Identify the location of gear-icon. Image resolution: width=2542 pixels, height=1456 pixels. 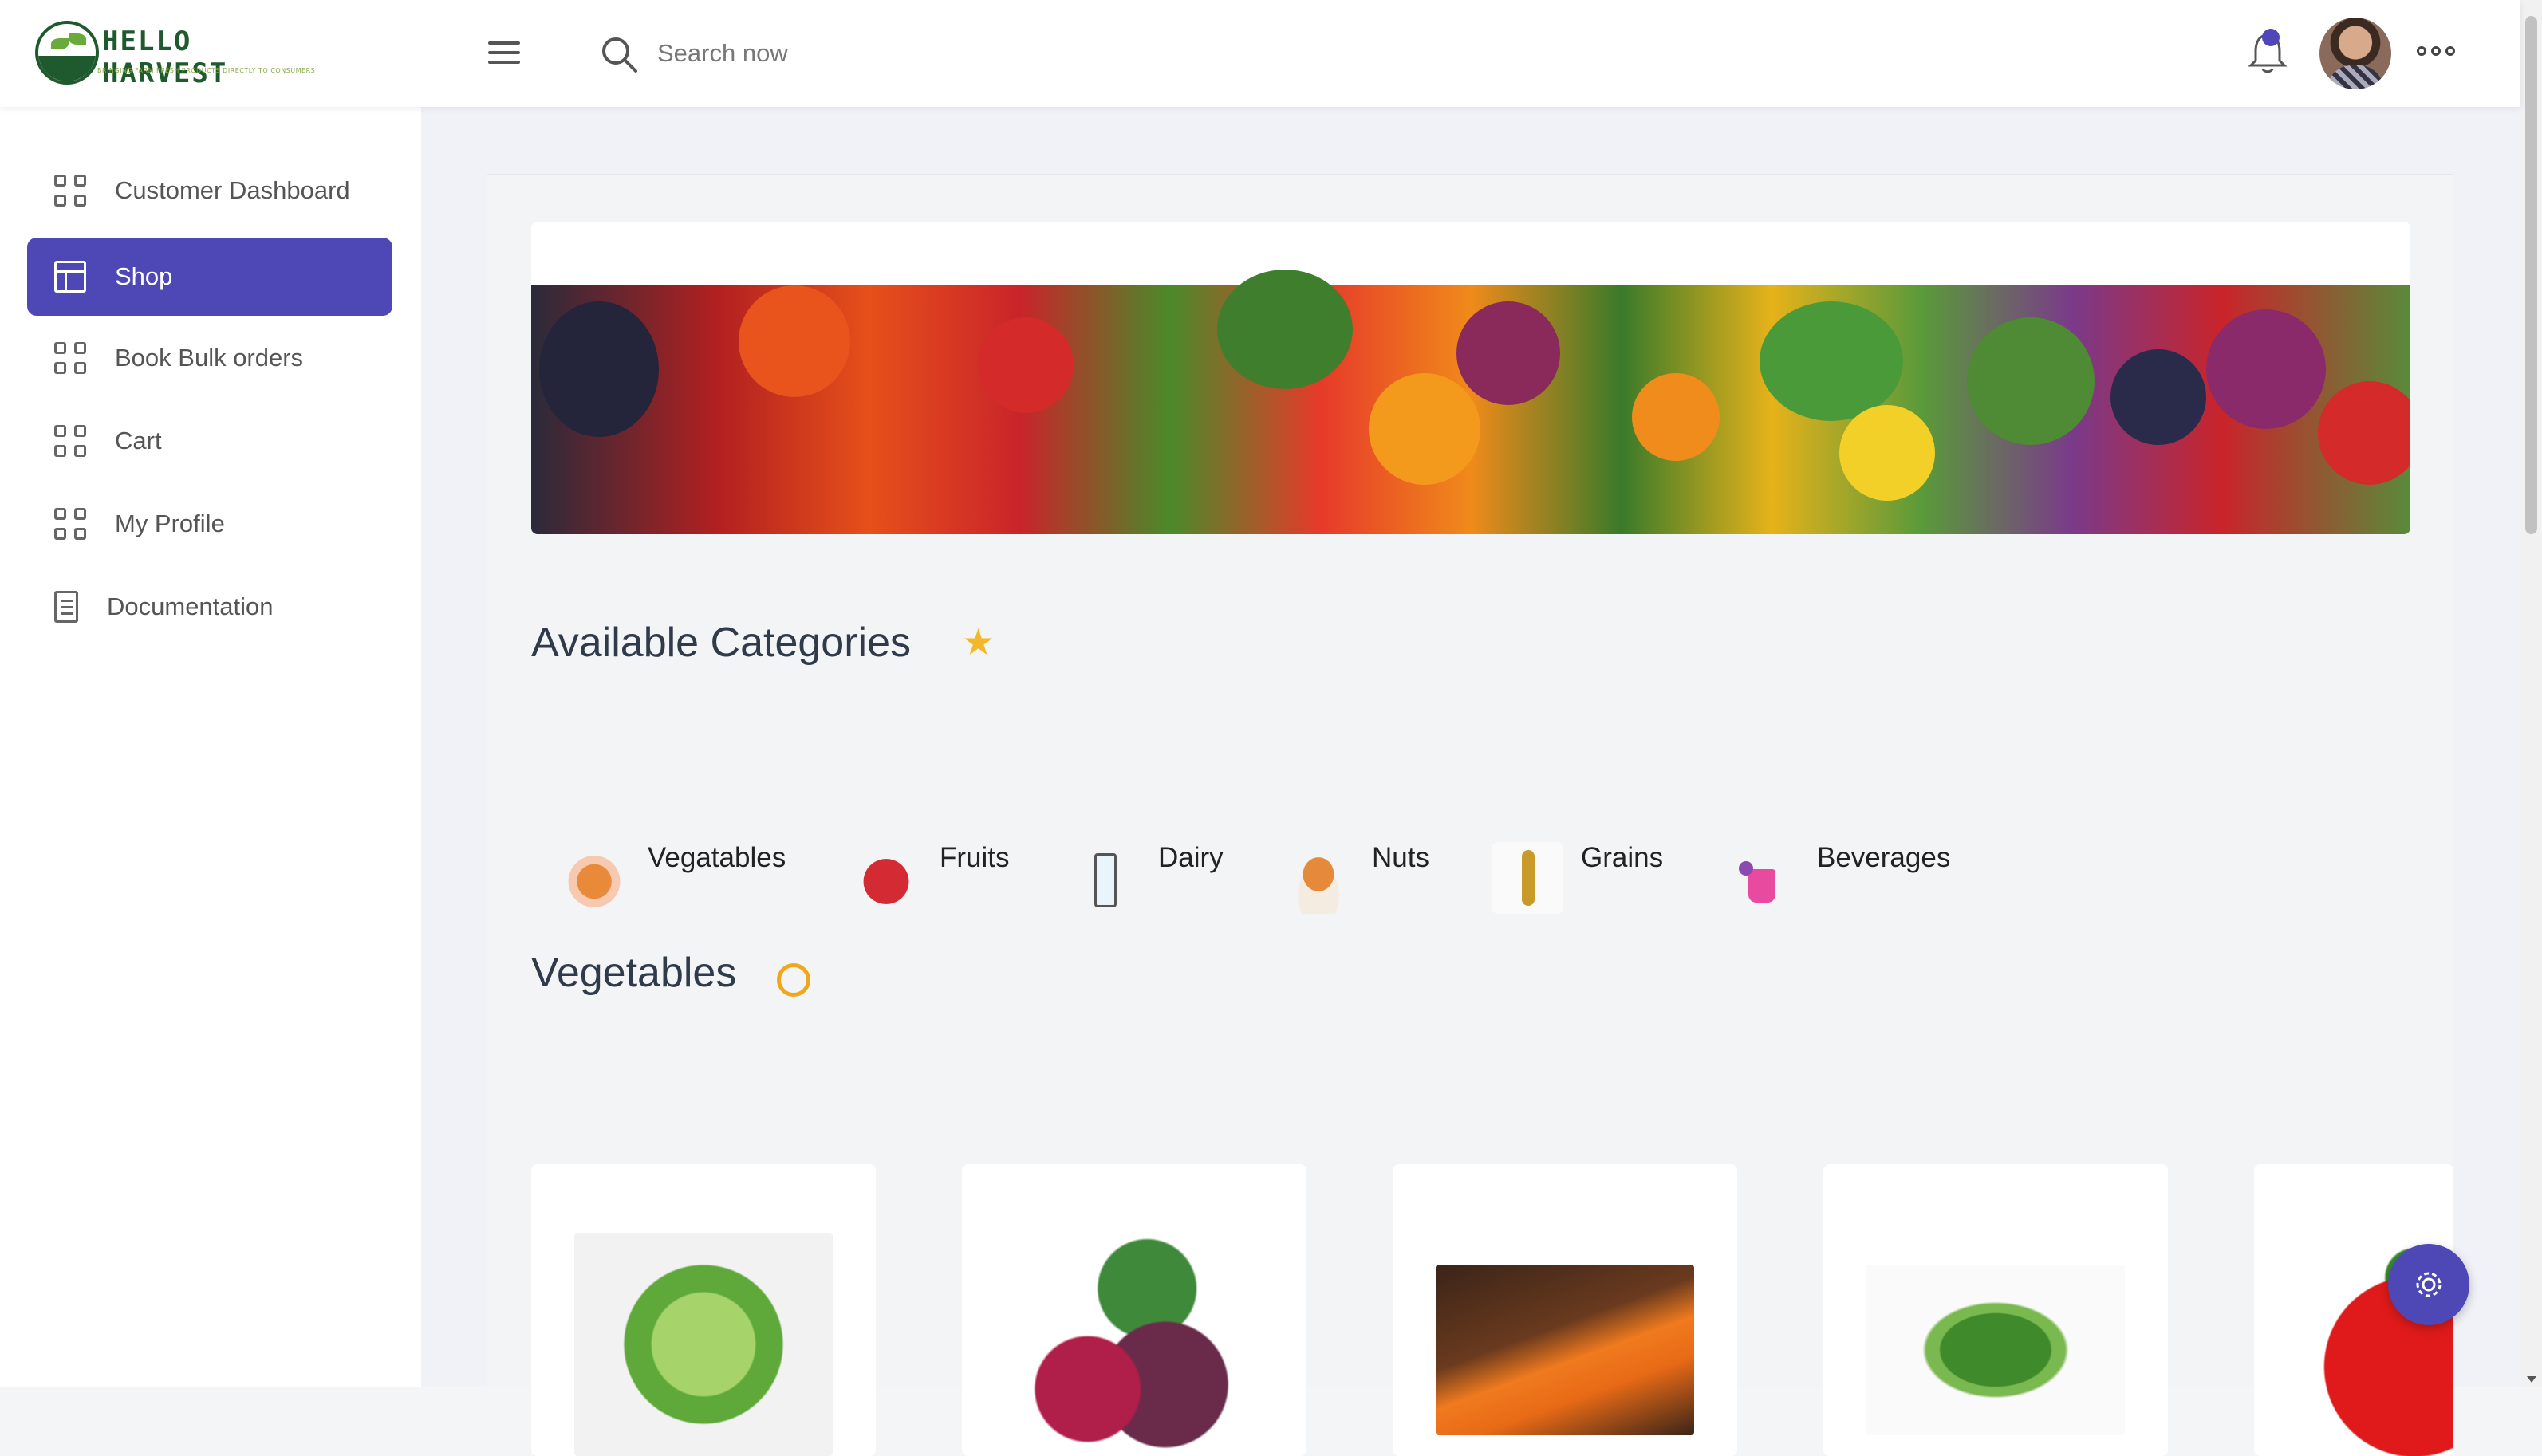
(2429, 1284).